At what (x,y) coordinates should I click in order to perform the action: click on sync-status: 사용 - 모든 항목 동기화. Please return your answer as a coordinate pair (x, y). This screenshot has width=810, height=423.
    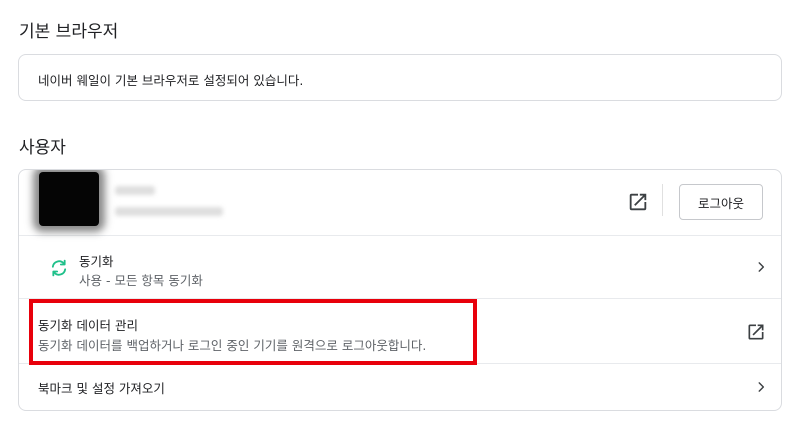
    Looking at the image, I should click on (141, 280).